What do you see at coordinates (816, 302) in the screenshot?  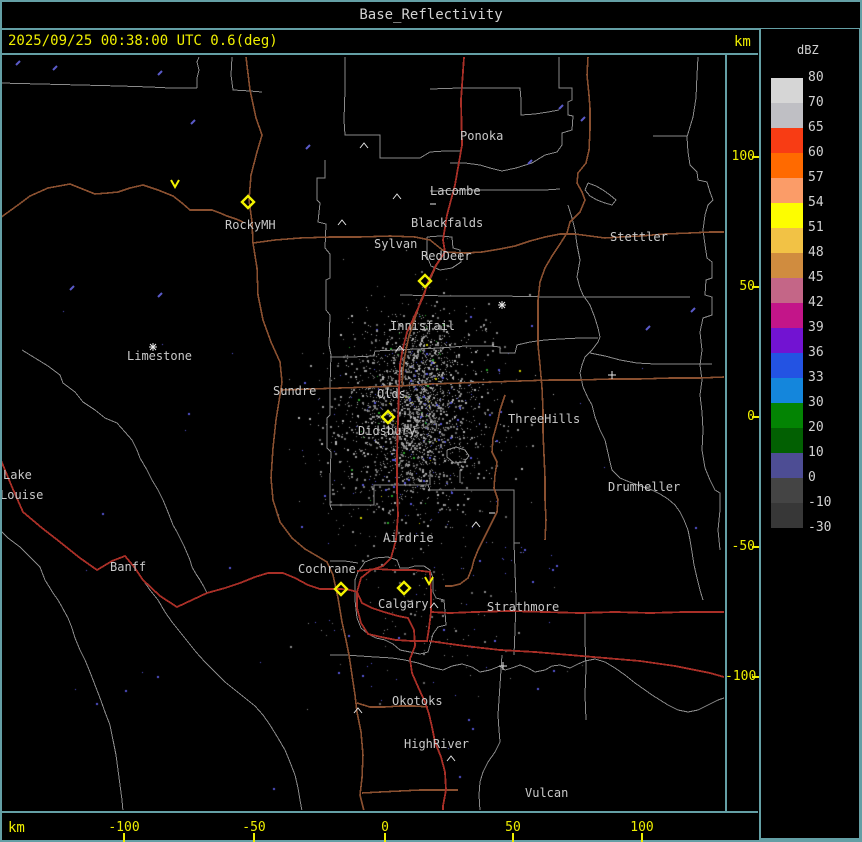 I see `colorbar-label: 42` at bounding box center [816, 302].